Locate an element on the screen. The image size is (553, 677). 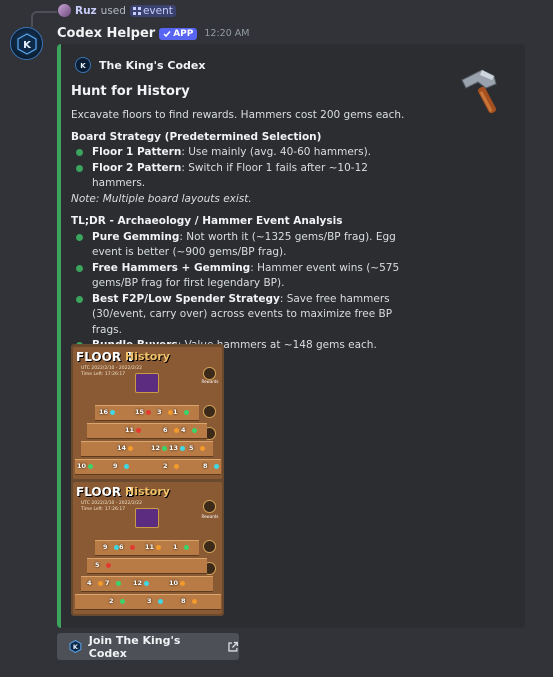
note-text: Note: Multiple board layouts exist. is located at coordinates (161, 198).